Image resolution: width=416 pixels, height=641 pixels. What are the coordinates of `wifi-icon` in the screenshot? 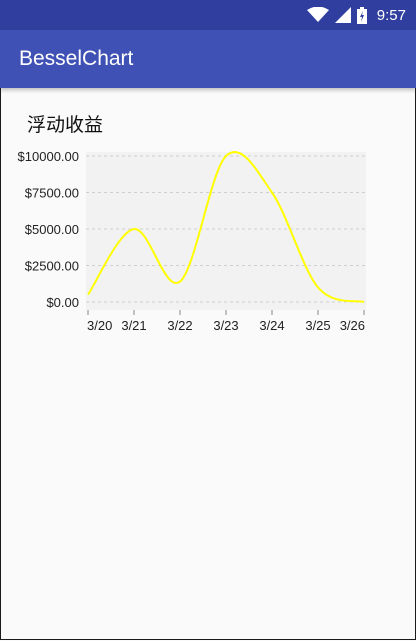 It's located at (317, 14).